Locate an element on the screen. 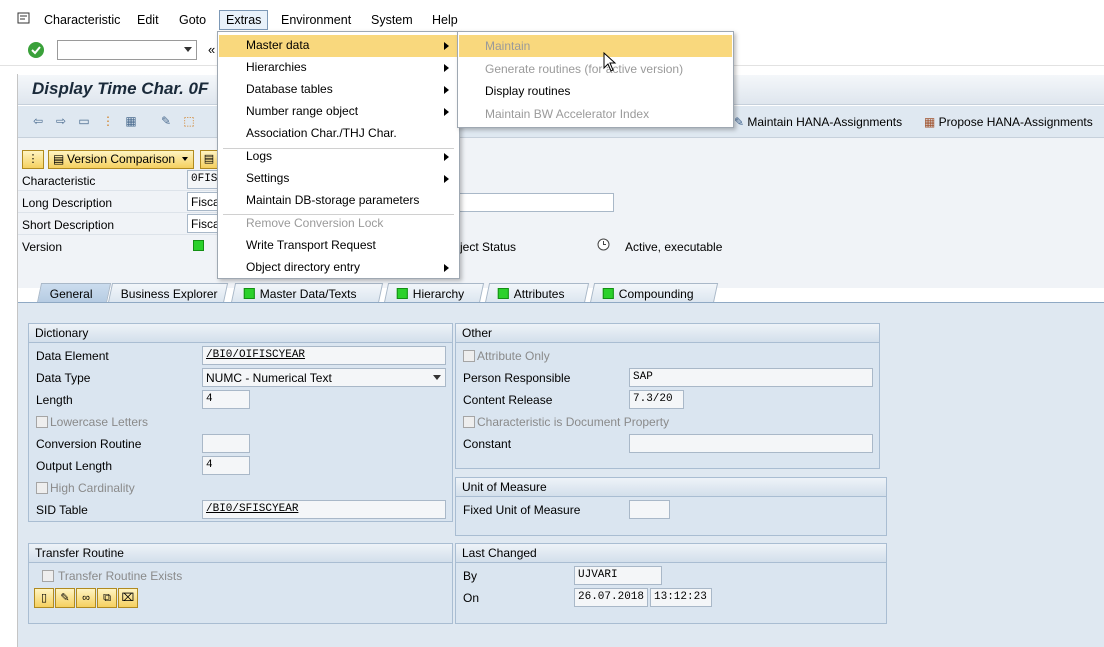  copy-icon: ⧉ is located at coordinates (107, 598).